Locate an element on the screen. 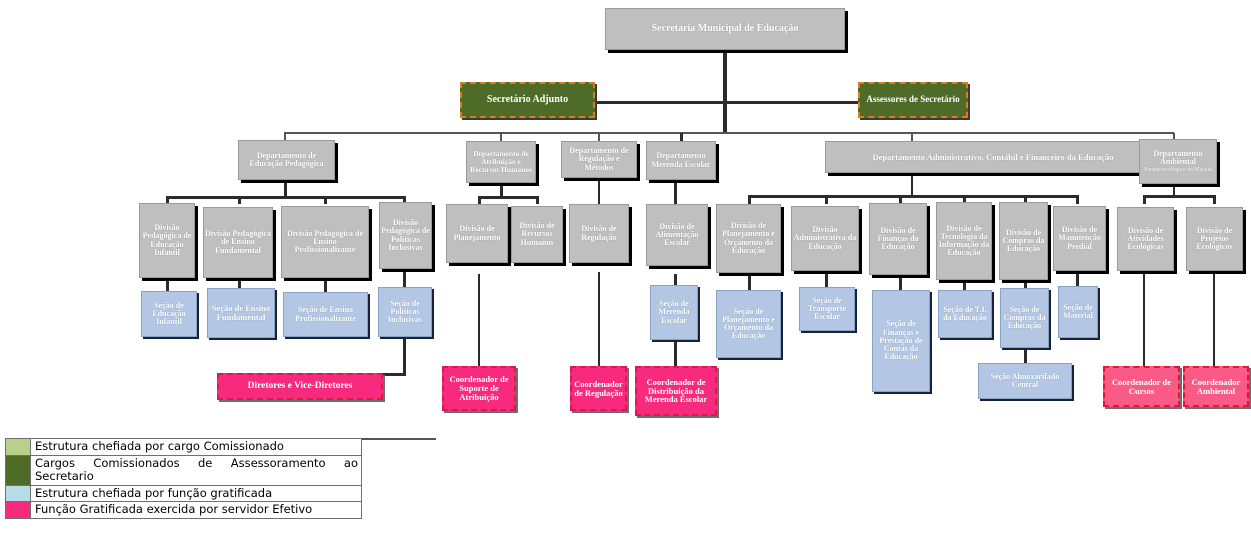 The image size is (1251, 541). node-label: Diretores e Vice-Diretores is located at coordinates (300, 385).